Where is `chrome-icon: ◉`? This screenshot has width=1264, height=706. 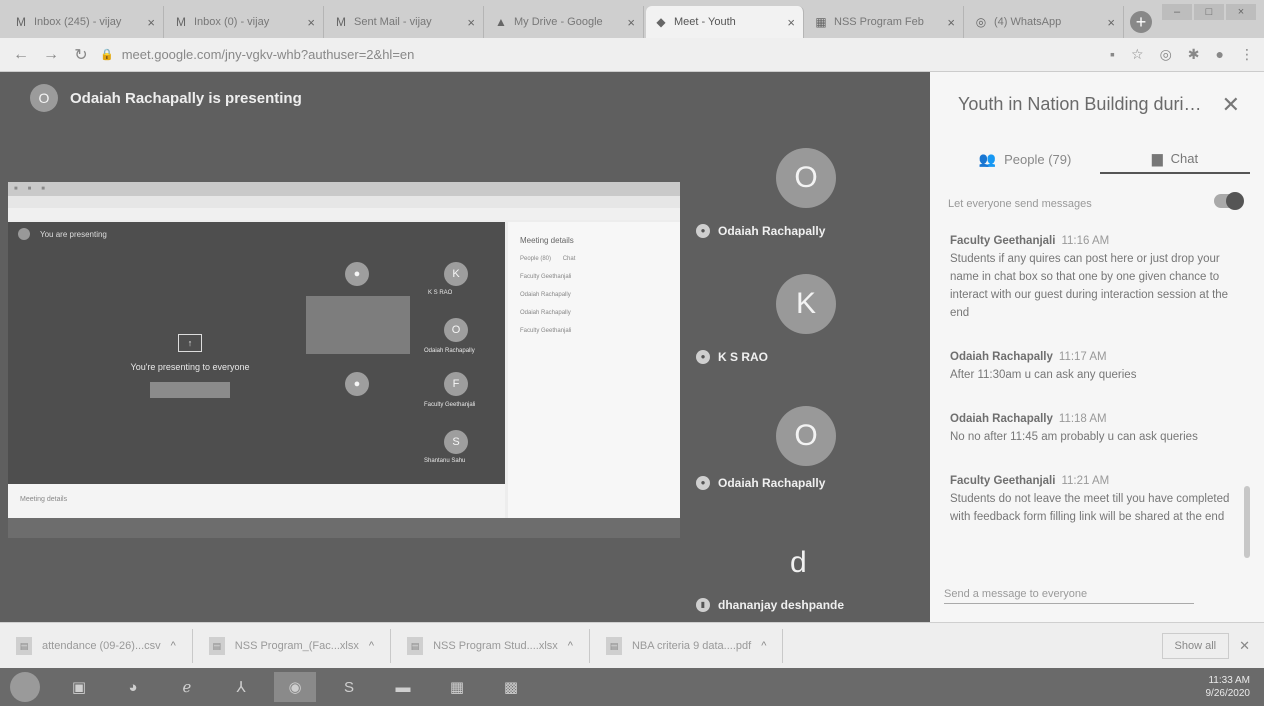 chrome-icon: ◉ is located at coordinates (295, 687).